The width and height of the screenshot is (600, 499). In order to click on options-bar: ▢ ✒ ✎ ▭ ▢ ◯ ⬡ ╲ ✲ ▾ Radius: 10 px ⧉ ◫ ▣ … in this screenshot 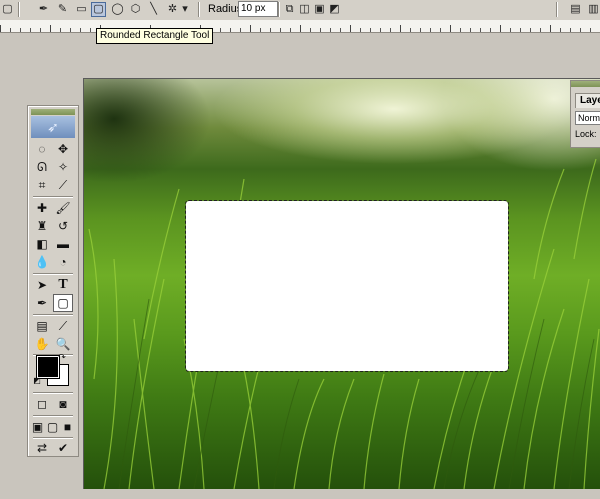, I will do `click(300, 10)`.